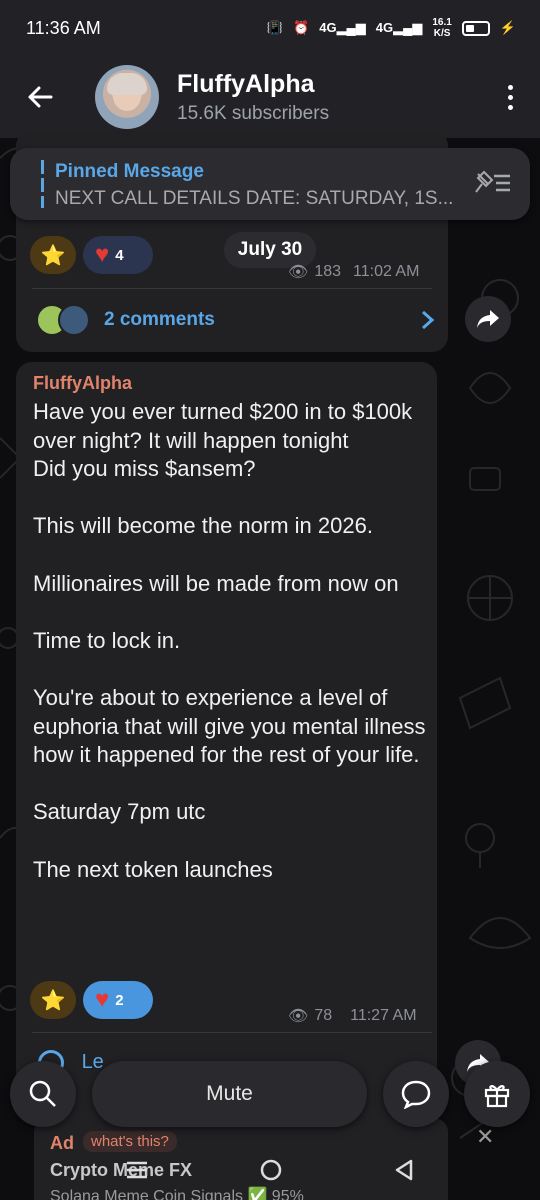 This screenshot has height=1200, width=540. I want to click on chevron-right-icon, so click(428, 320).